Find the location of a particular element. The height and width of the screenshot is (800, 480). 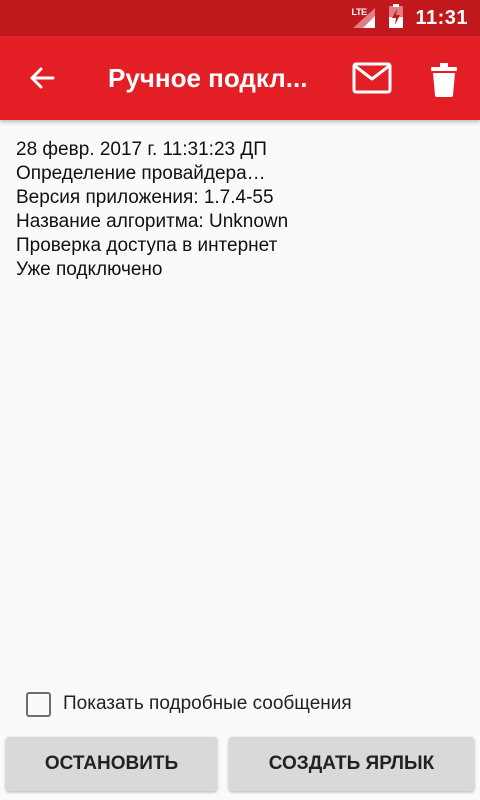

arrow-left-icon is located at coordinates (42, 78).